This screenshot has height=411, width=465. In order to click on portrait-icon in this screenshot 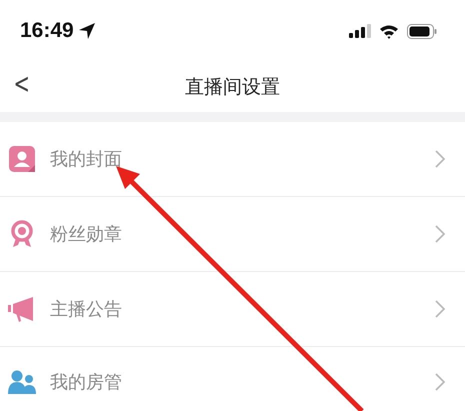, I will do `click(22, 159)`.